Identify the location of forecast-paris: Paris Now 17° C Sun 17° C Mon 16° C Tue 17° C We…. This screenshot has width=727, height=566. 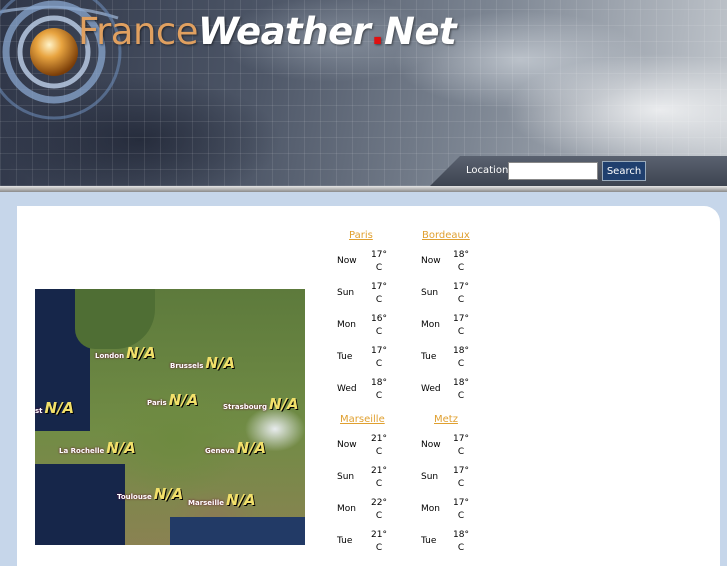
(362, 315).